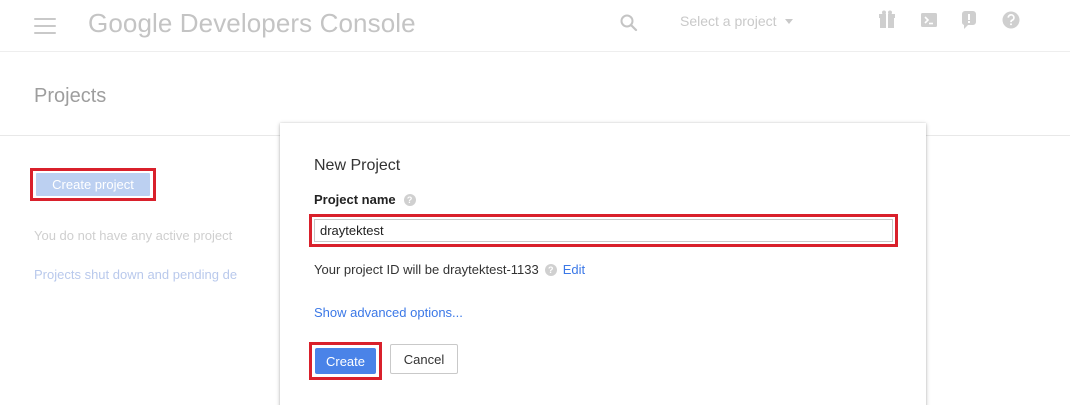  What do you see at coordinates (135, 274) in the screenshot?
I see `shutdown-projects-link: Projects shut down and pending de` at bounding box center [135, 274].